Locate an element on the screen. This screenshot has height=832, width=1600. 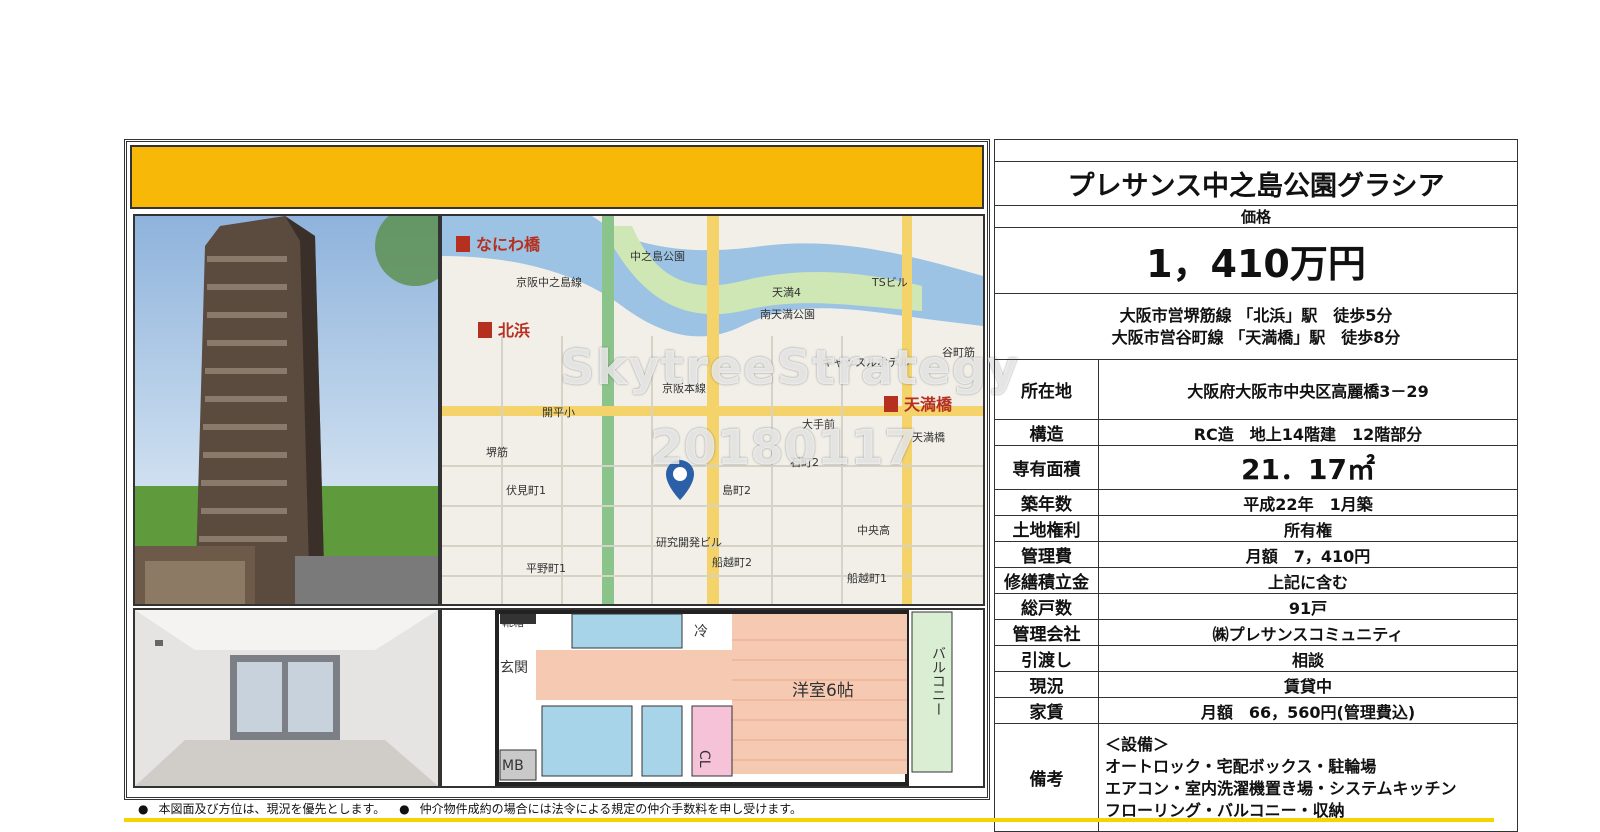
footer-note-1: 本図面及び方位は、現況を優先とします。 is located at coordinates (272, 809).